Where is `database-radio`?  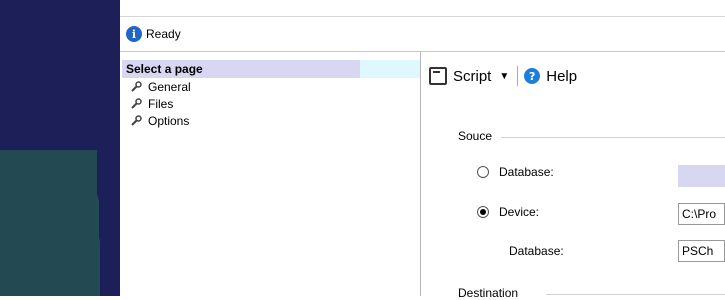 database-radio is located at coordinates (483, 172).